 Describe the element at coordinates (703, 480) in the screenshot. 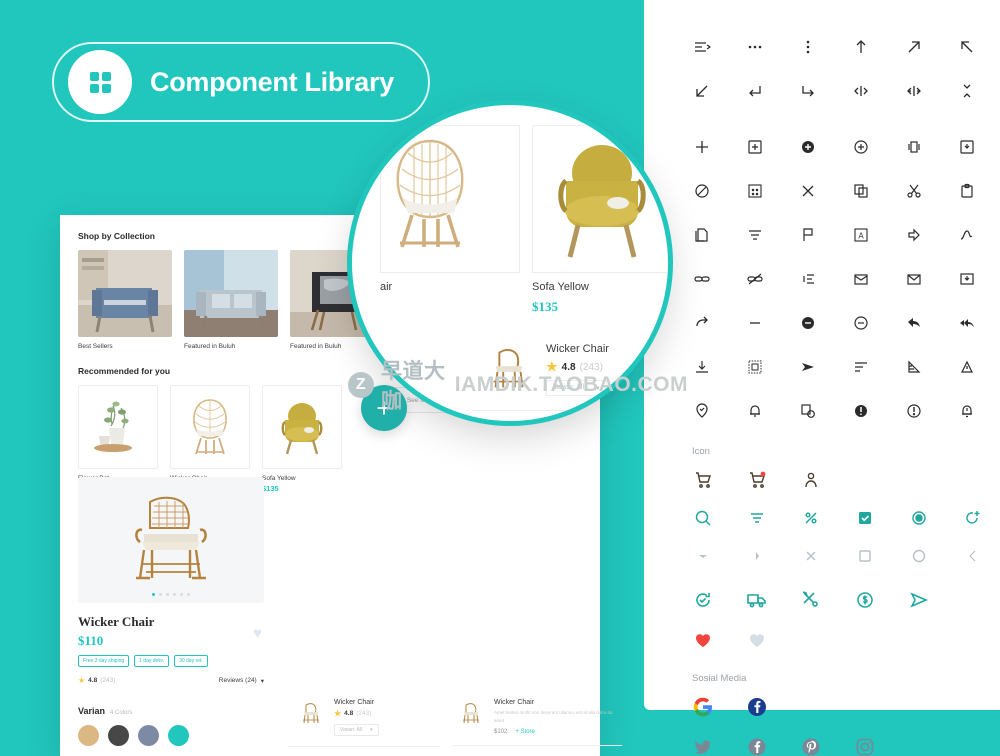

I see `cart-icon` at that location.